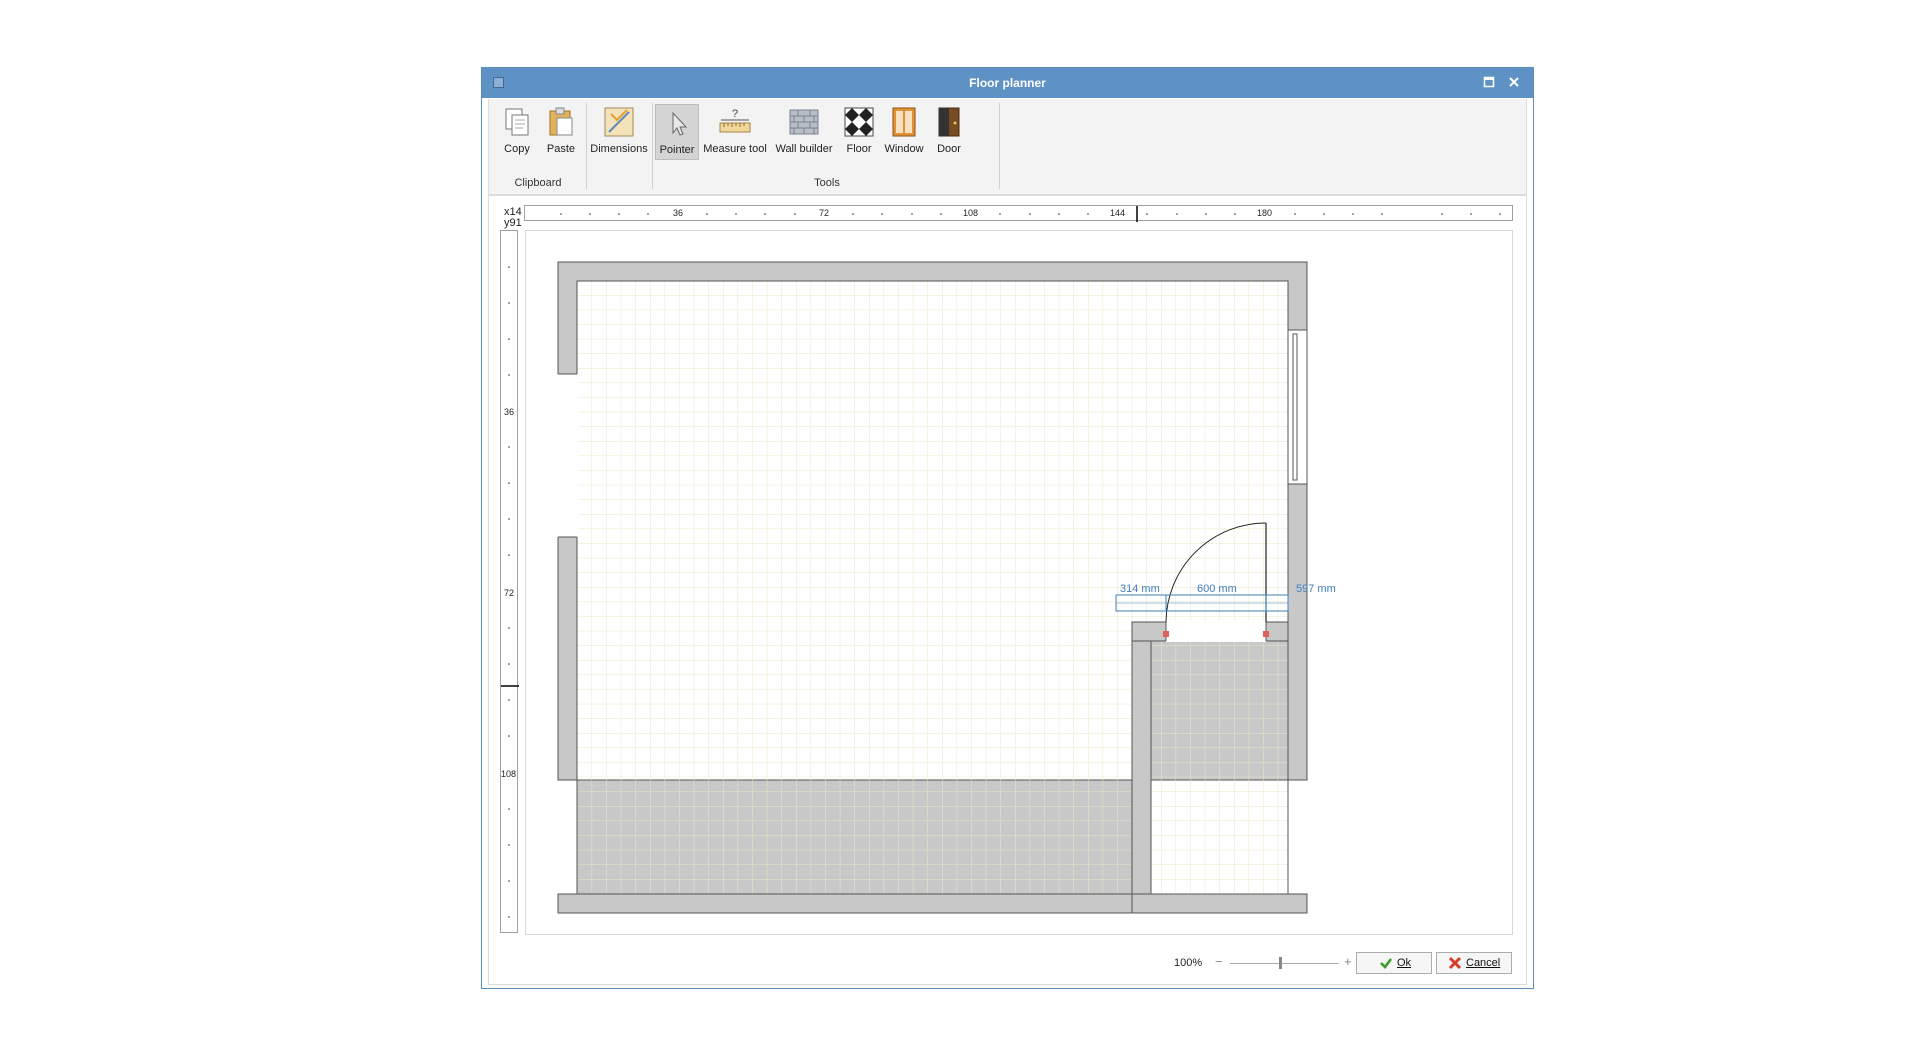 The image size is (1920, 1048). Describe the element at coordinates (859, 122) in the screenshot. I see `floor-icon` at that location.